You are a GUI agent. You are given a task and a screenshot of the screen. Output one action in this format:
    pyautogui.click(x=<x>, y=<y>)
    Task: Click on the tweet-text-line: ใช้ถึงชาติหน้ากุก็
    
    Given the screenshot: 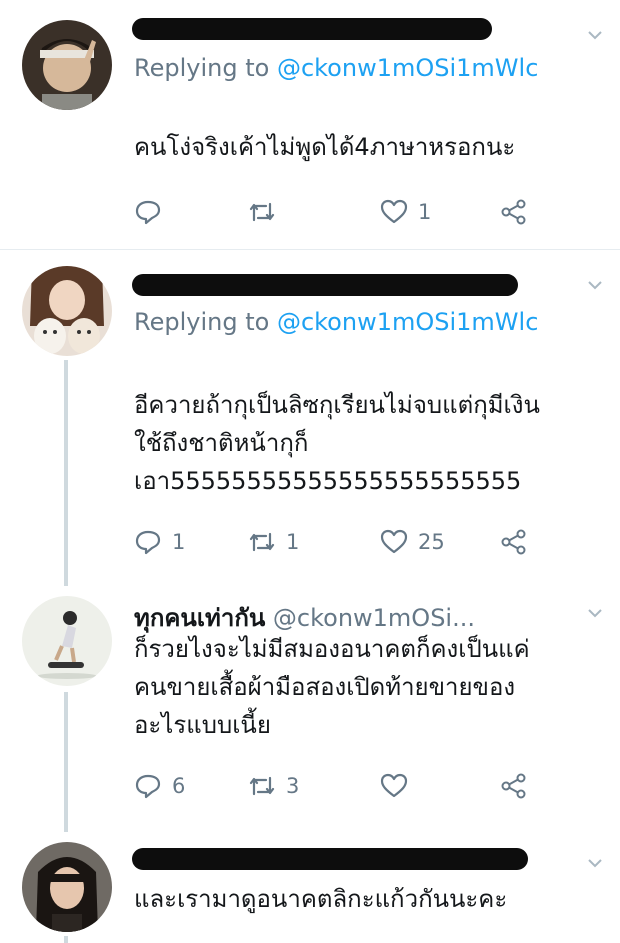 What is the action you would take?
    pyautogui.click(x=221, y=443)
    